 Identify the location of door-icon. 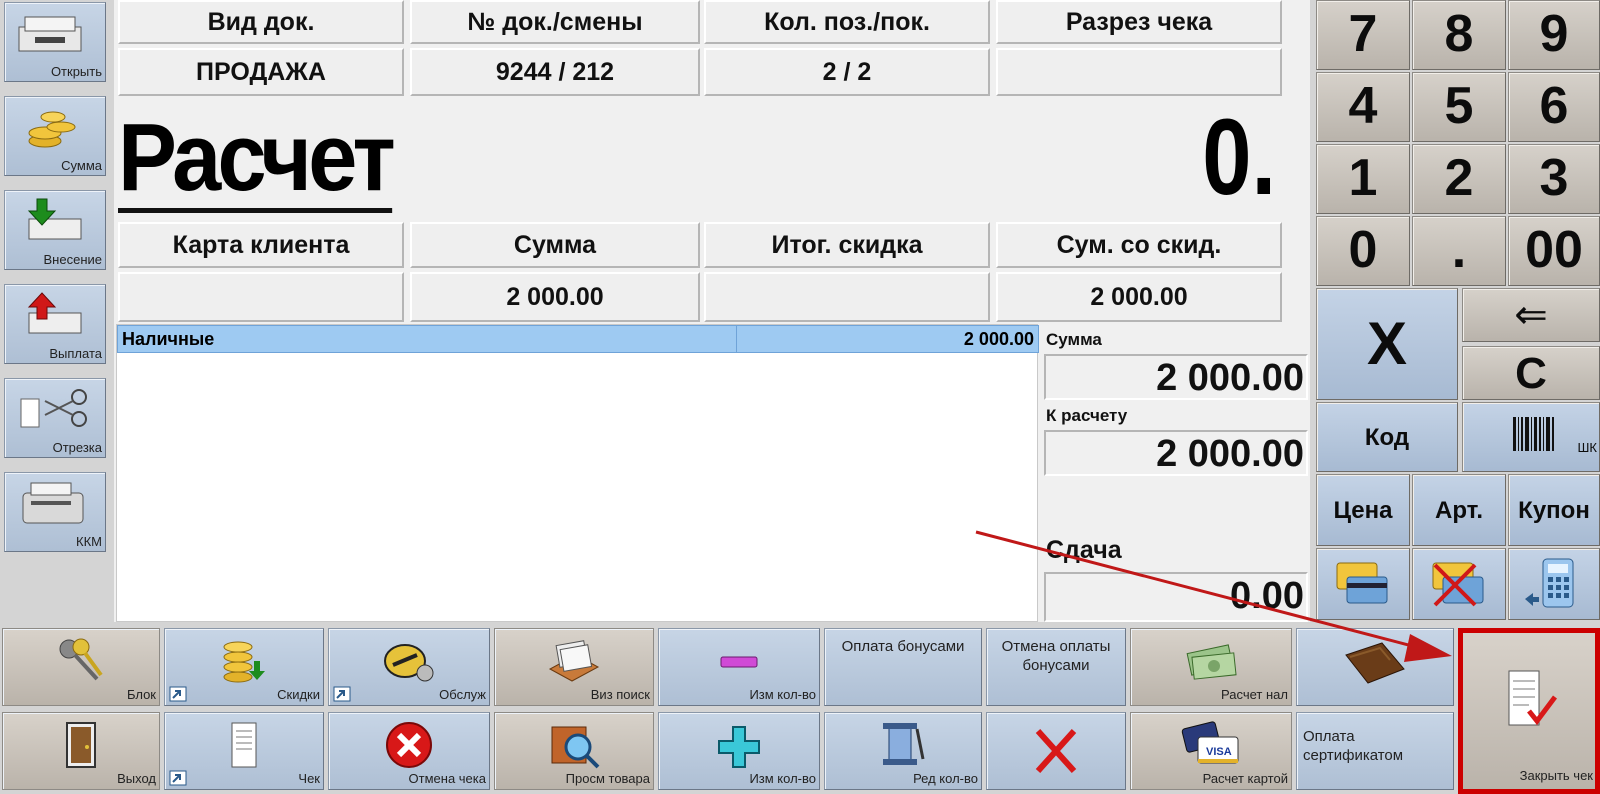
(81, 745).